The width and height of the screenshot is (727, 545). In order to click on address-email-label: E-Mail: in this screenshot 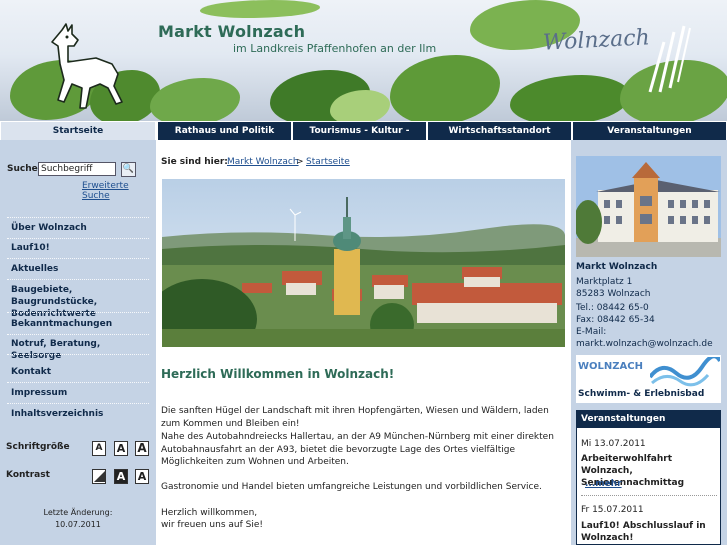, I will do `click(591, 332)`.